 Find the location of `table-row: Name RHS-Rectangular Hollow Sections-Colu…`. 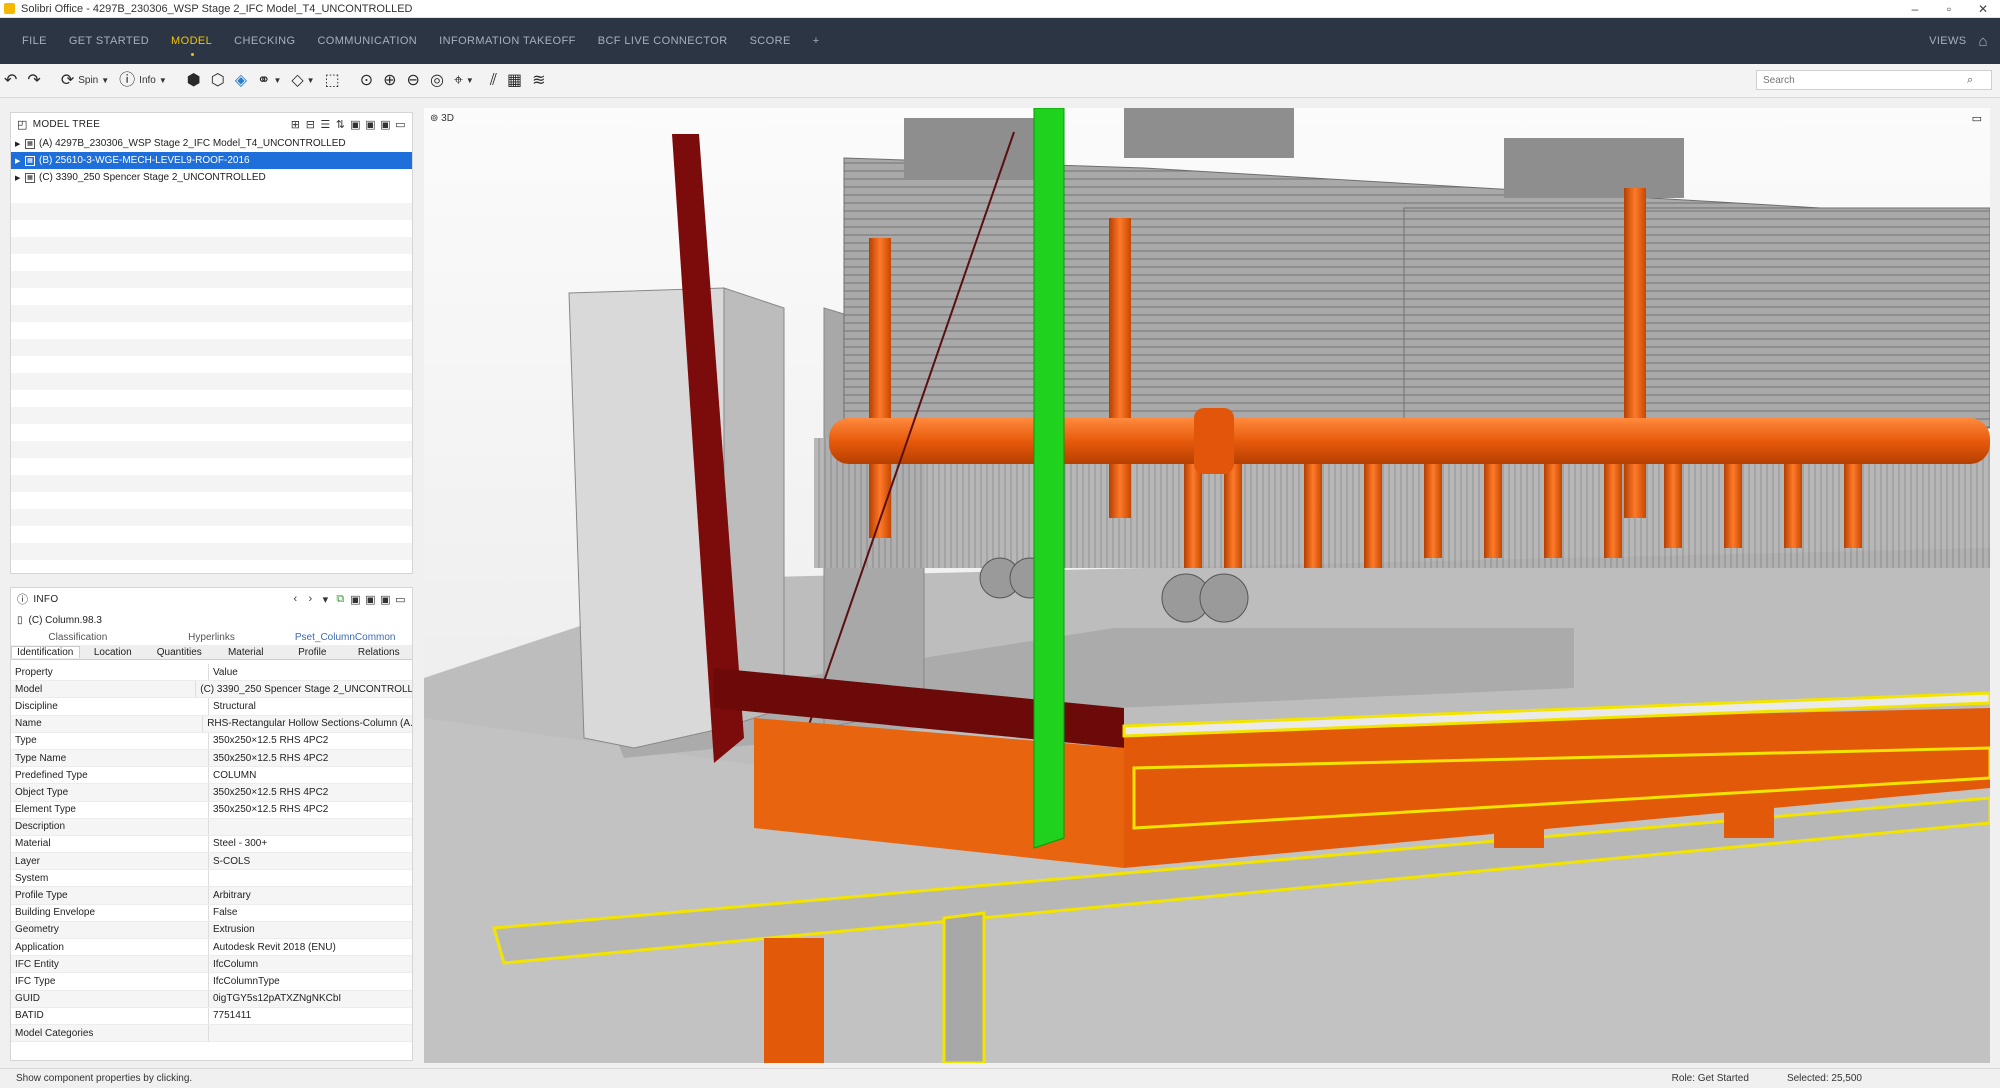

table-row: Name RHS-Rectangular Hollow Sections-Colu… is located at coordinates (211, 724).